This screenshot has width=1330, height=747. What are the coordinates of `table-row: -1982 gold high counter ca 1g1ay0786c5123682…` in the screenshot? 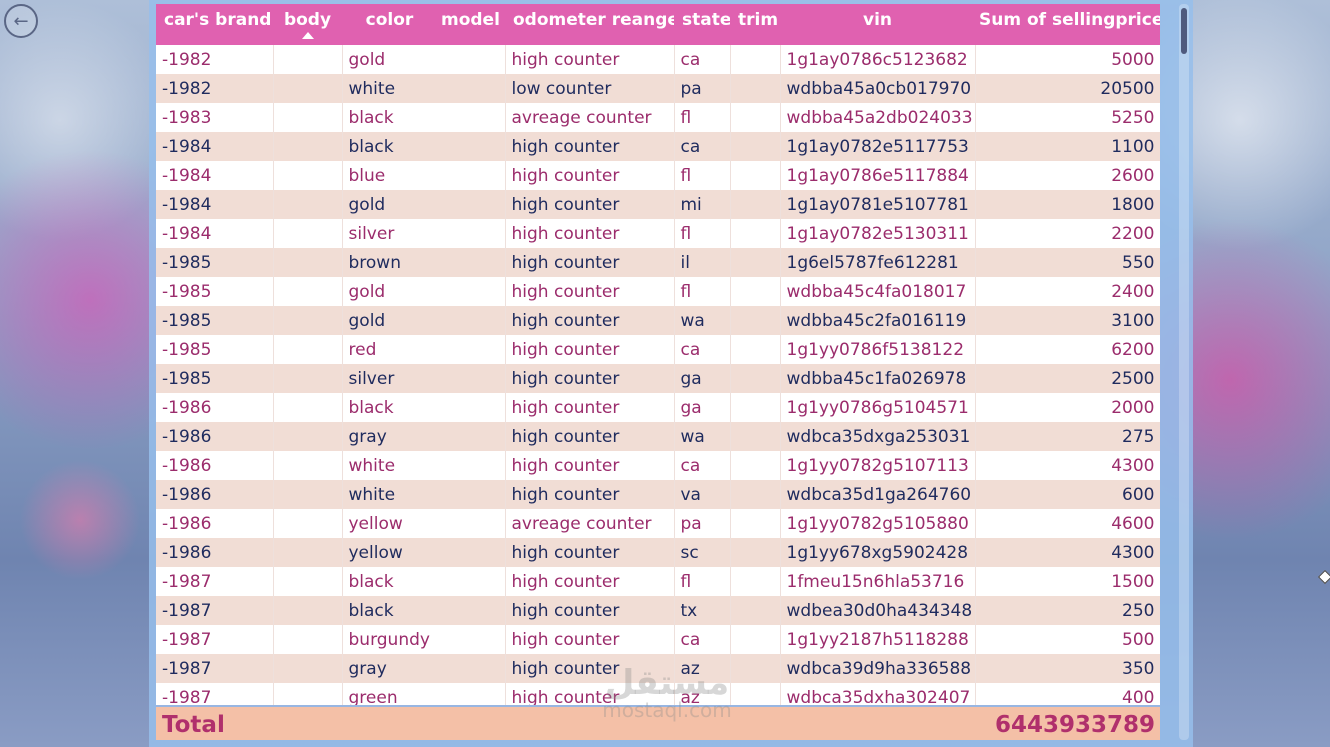 It's located at (658, 59).